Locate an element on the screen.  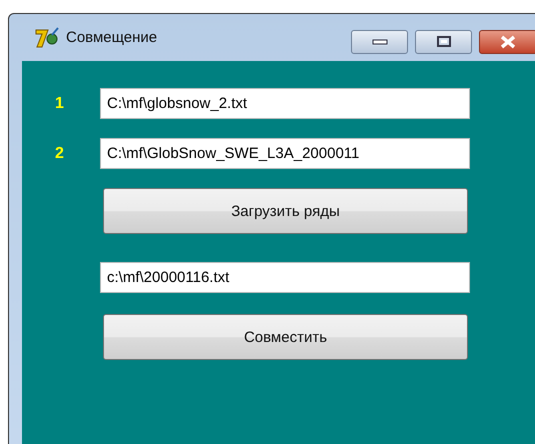
close-button is located at coordinates (507, 42).